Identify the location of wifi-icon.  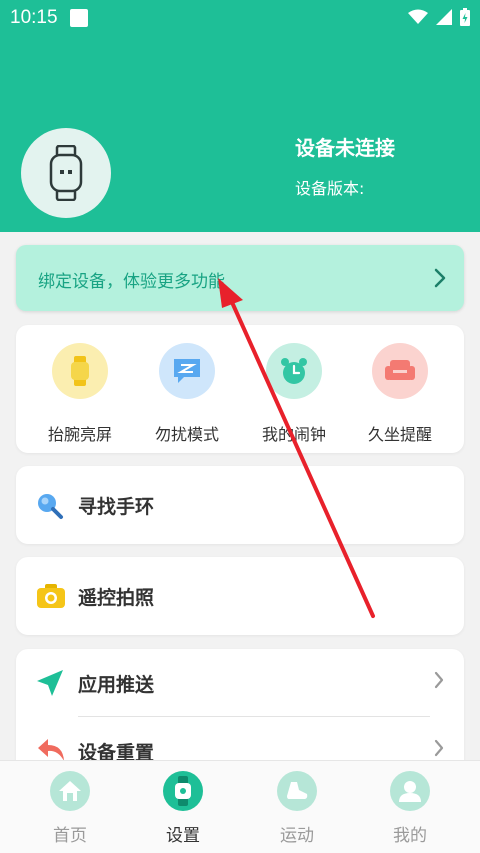
(418, 16).